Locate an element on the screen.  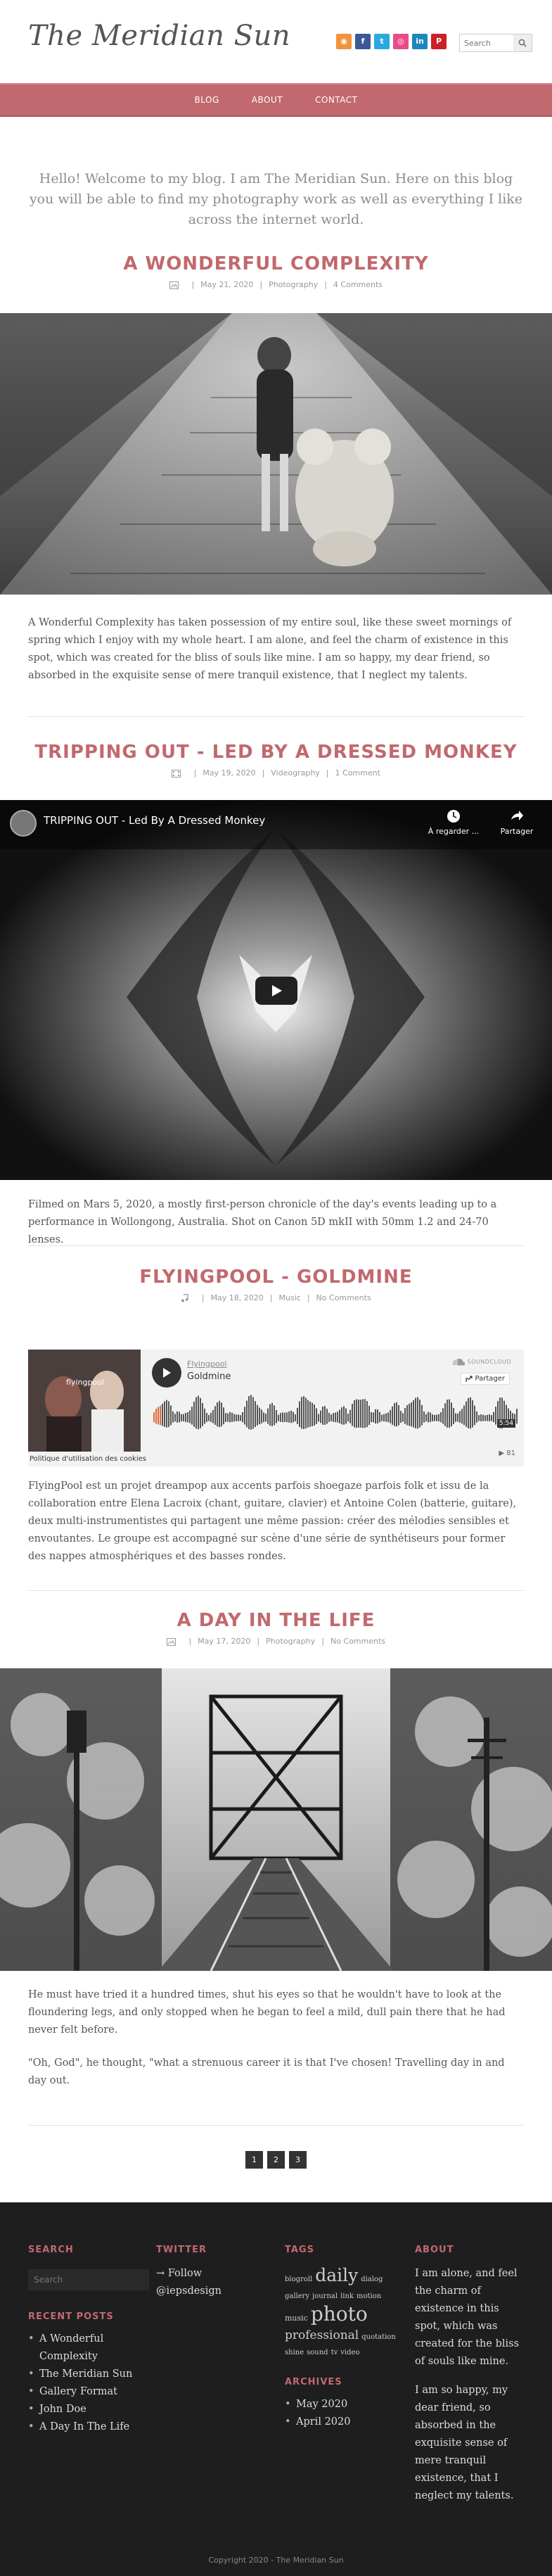
post-date: May 21, 2020 is located at coordinates (226, 284).